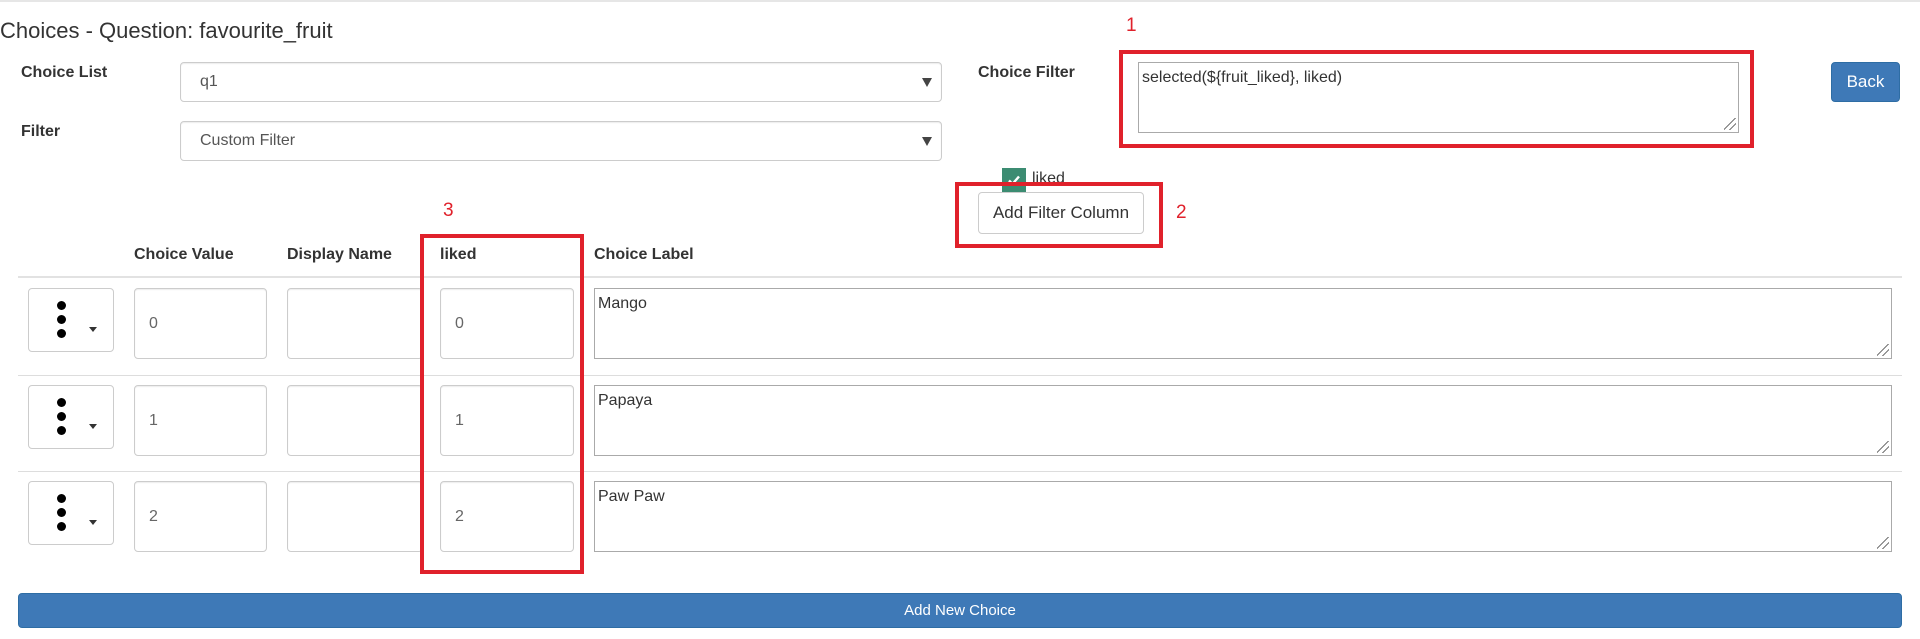 The image size is (1920, 639). I want to click on add-new-choice-button: Add New Choice, so click(960, 610).